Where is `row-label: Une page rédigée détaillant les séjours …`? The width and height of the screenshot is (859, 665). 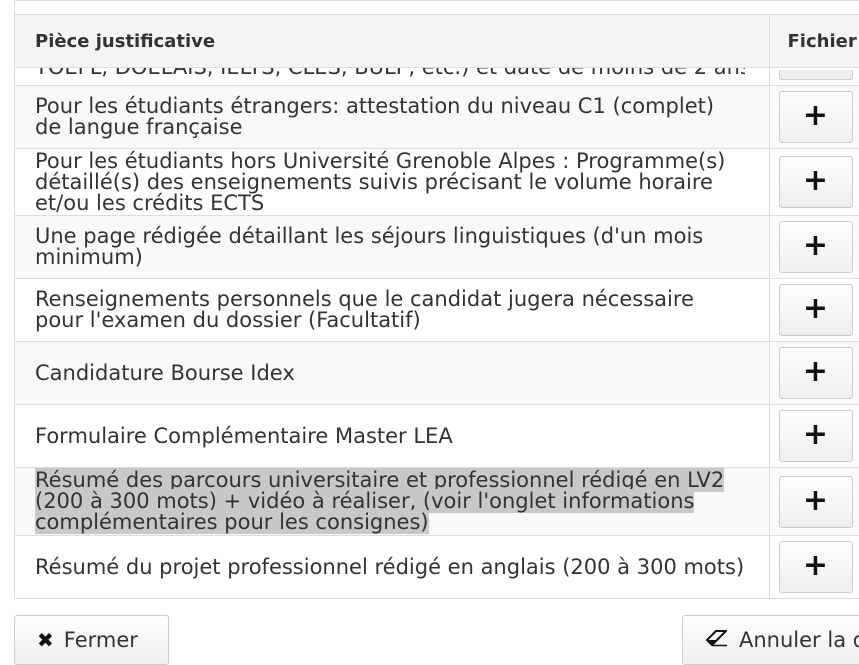
row-label: Une page rédigée détaillant les séjours … is located at coordinates (392, 247).